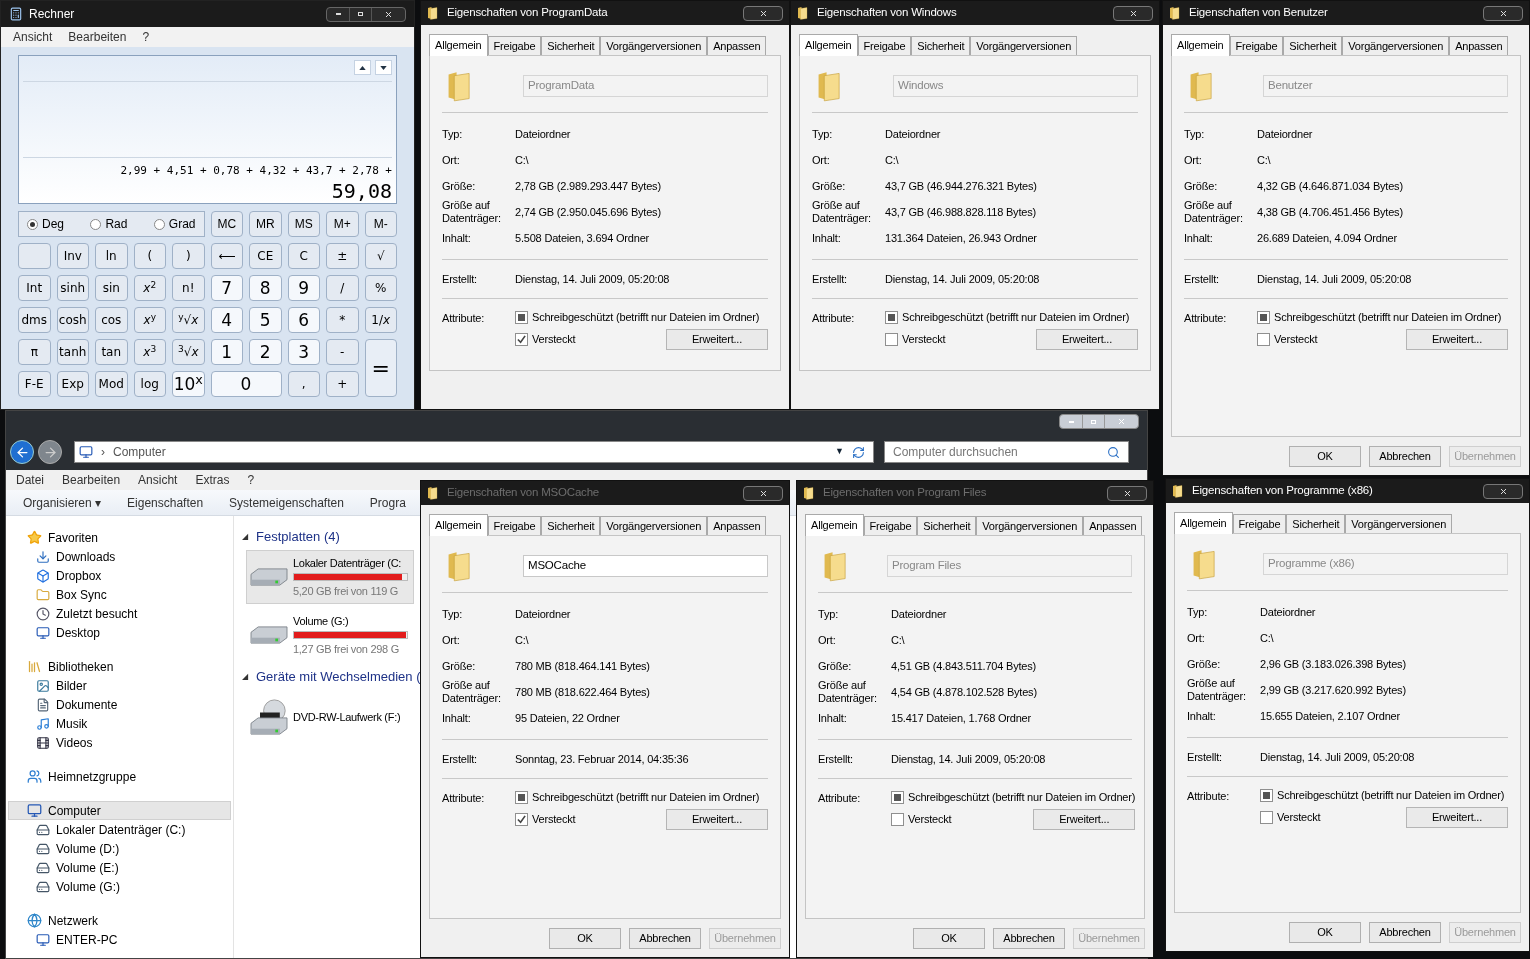 This screenshot has width=1530, height=959. Describe the element at coordinates (362, 67) in the screenshot. I see `history-up-button` at that location.